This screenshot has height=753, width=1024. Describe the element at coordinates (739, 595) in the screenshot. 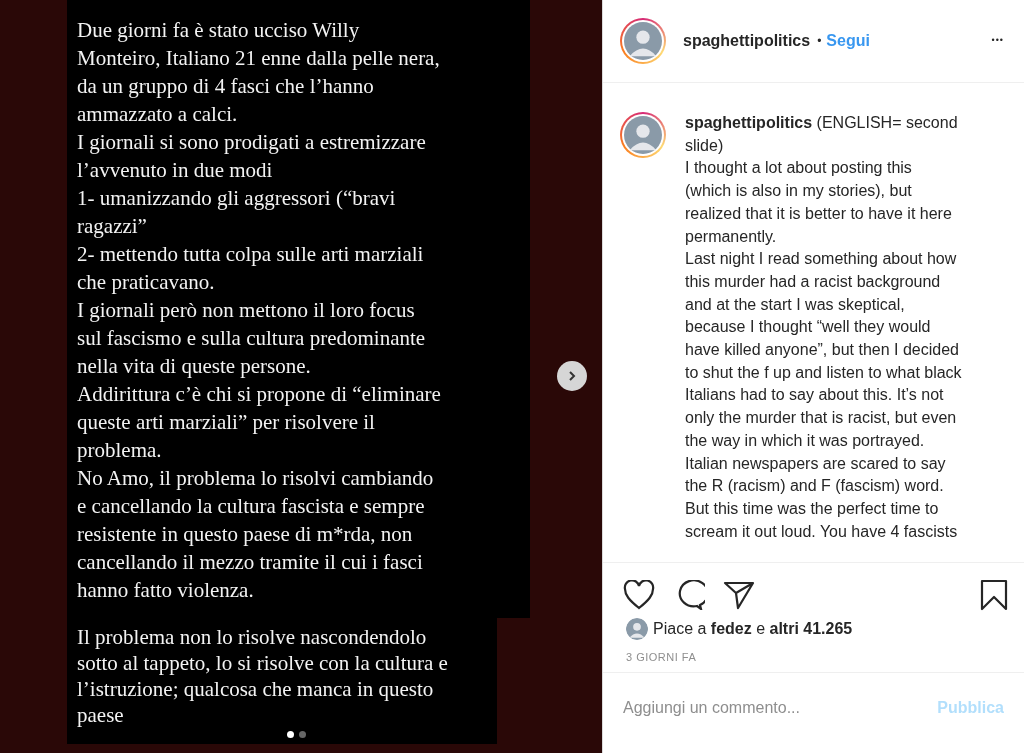

I see `send-icon` at that location.